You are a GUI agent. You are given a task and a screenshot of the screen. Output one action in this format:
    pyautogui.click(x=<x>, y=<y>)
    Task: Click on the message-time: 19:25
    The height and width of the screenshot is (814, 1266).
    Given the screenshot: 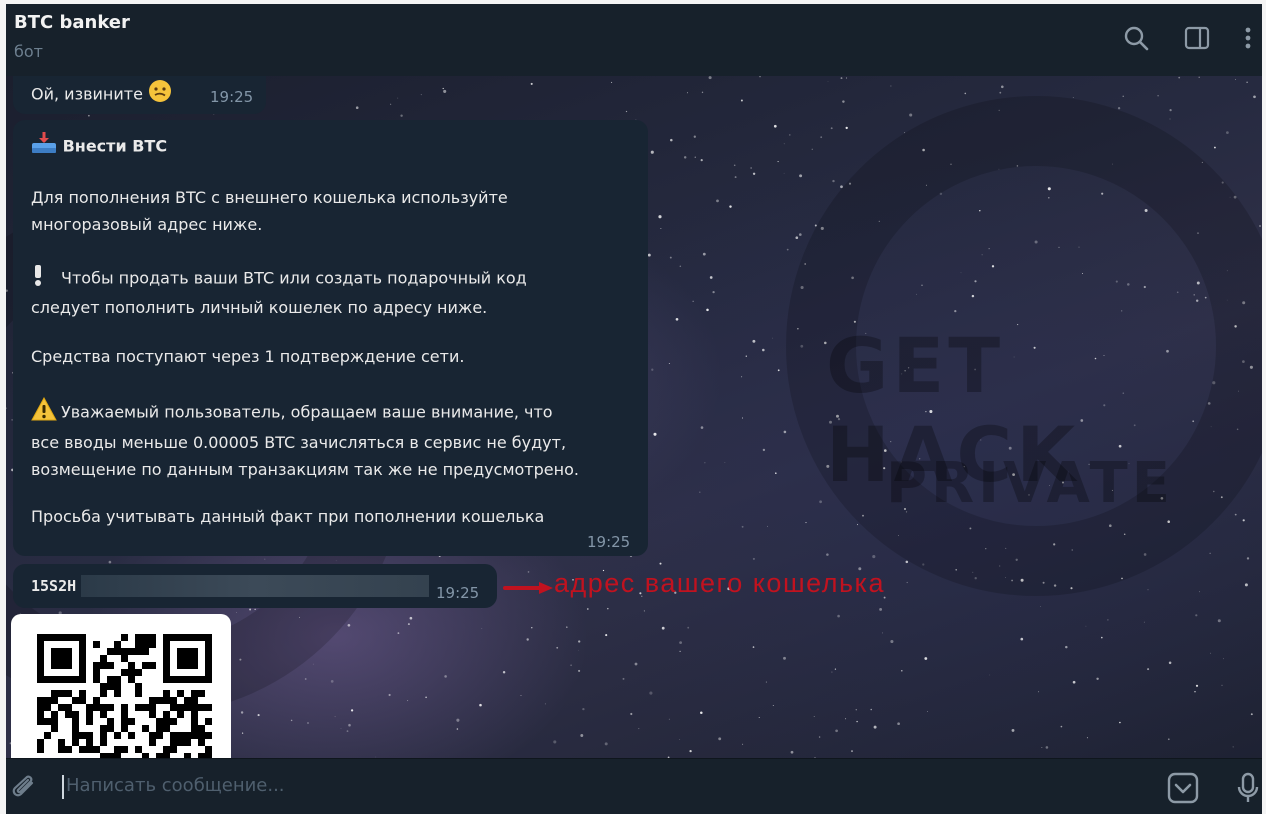 What is the action you would take?
    pyautogui.click(x=609, y=542)
    